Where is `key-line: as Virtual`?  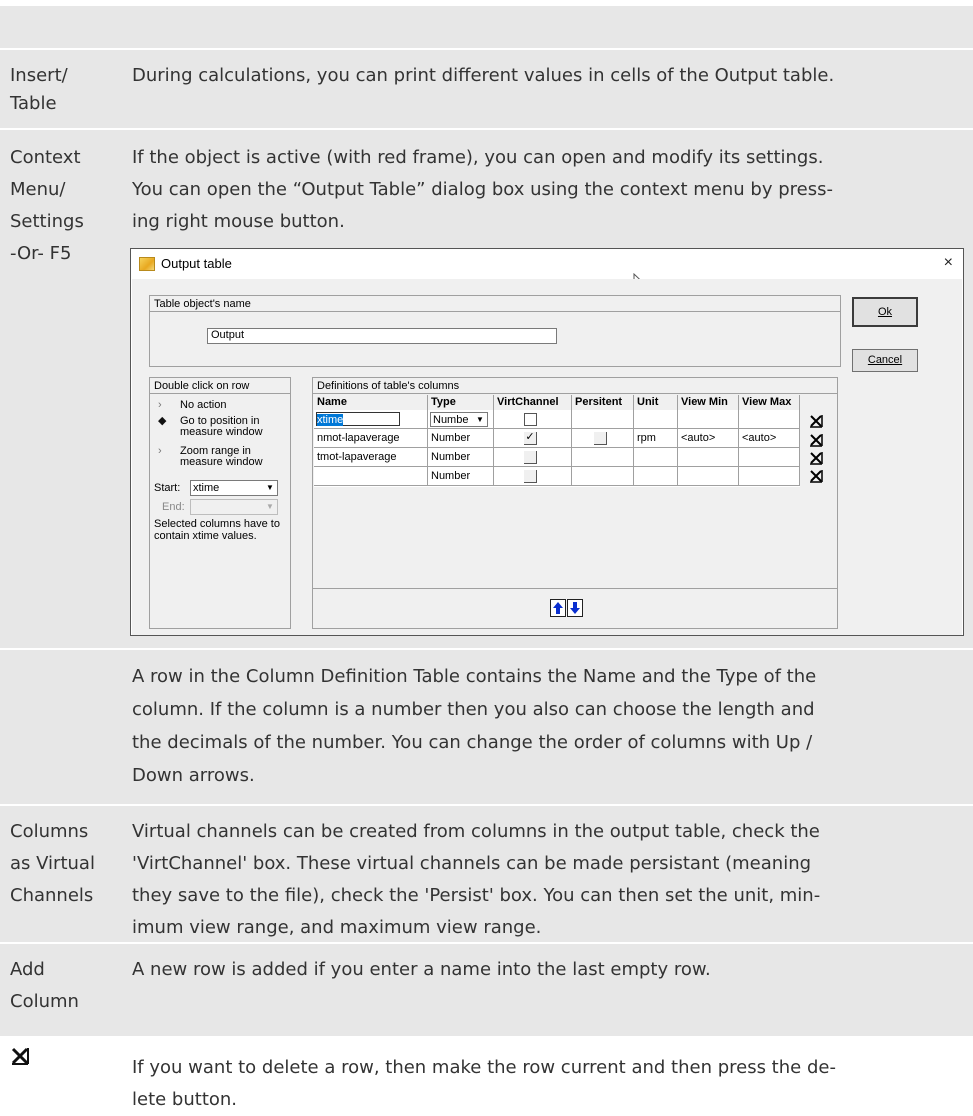
key-line: as Virtual is located at coordinates (52, 863).